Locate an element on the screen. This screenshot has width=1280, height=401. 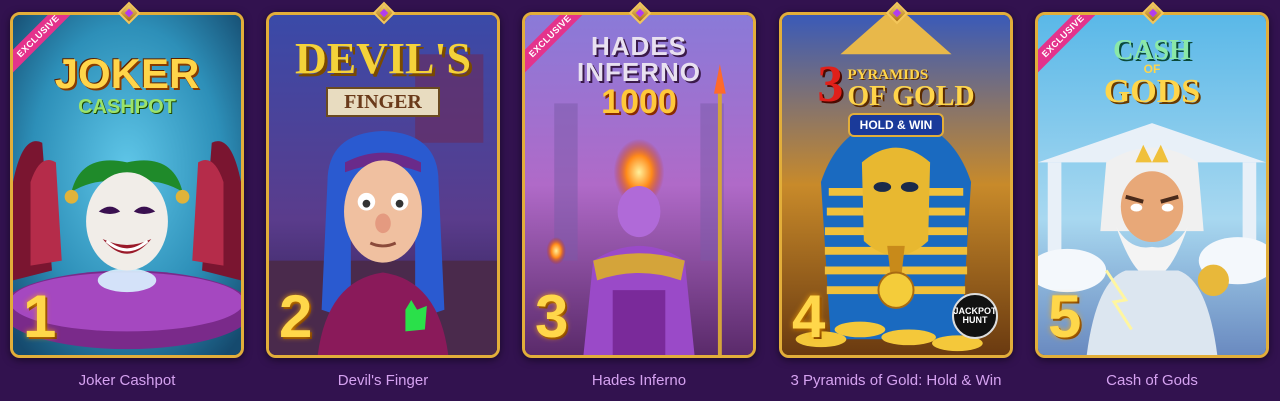
game-title: 3 Pyramids of Gold: Hold & Win is located at coordinates (896, 380).